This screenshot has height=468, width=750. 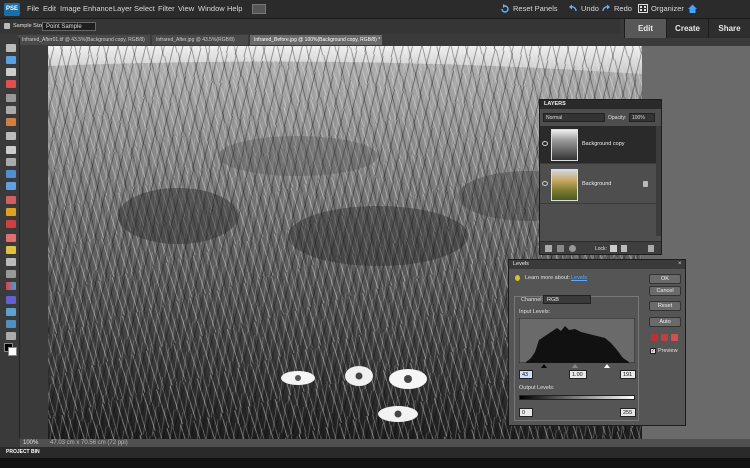 What do you see at coordinates (211, 8) in the screenshot?
I see `menu-window: Window` at bounding box center [211, 8].